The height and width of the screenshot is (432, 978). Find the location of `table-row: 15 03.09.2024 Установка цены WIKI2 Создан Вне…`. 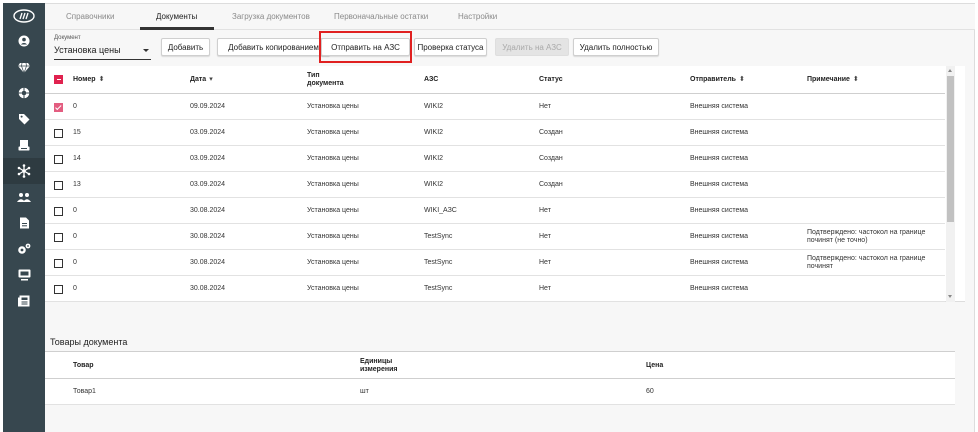

table-row: 15 03.09.2024 Установка цены WIKI2 Создан Вне… is located at coordinates (495, 133).